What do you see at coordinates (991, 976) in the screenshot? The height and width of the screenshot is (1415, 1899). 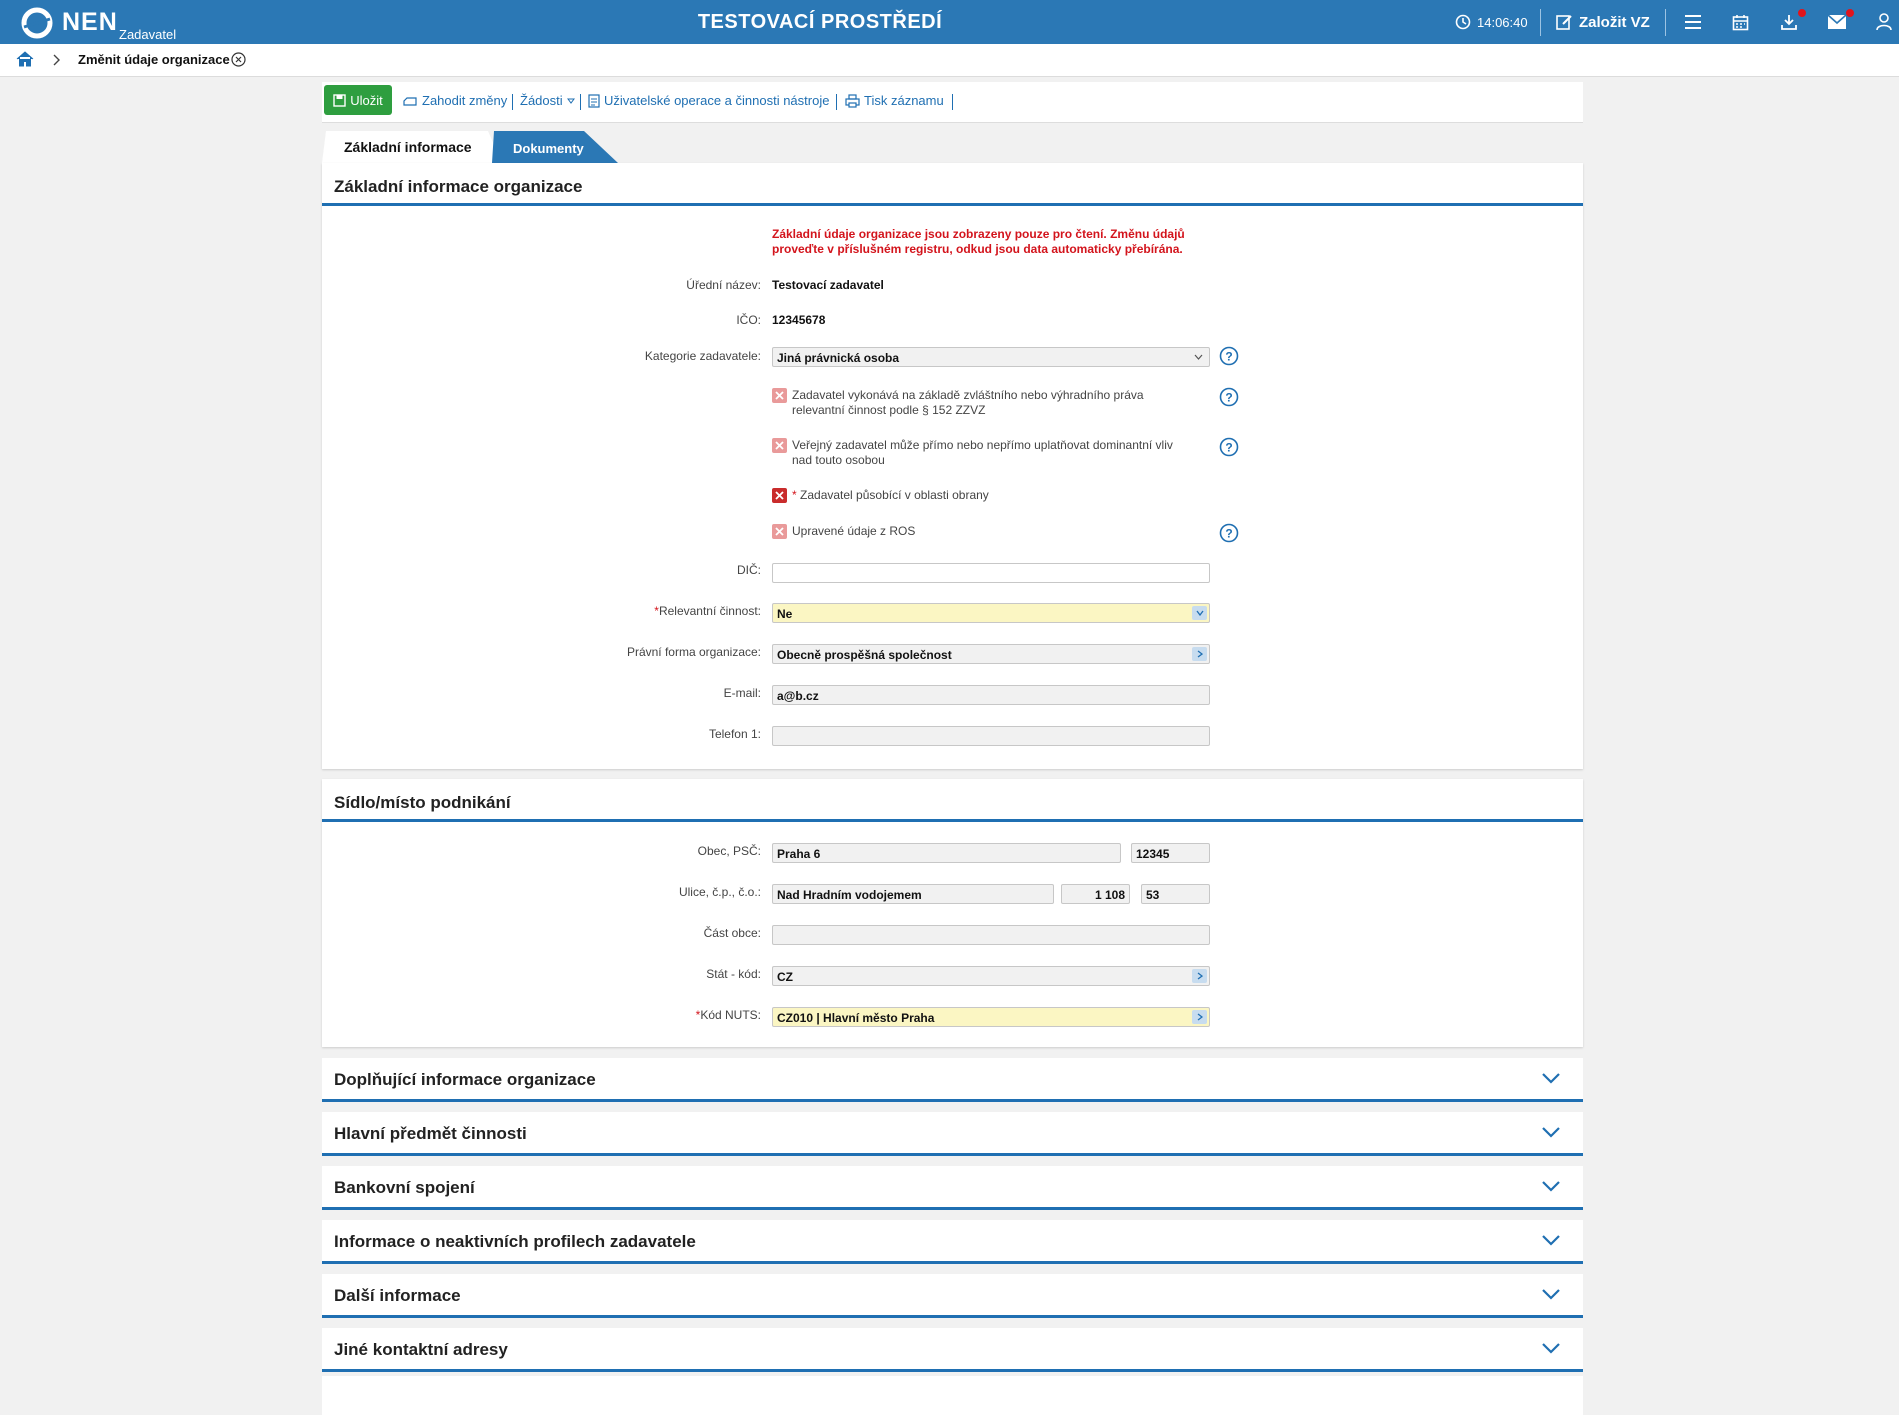 I see `country-field: CZ` at bounding box center [991, 976].